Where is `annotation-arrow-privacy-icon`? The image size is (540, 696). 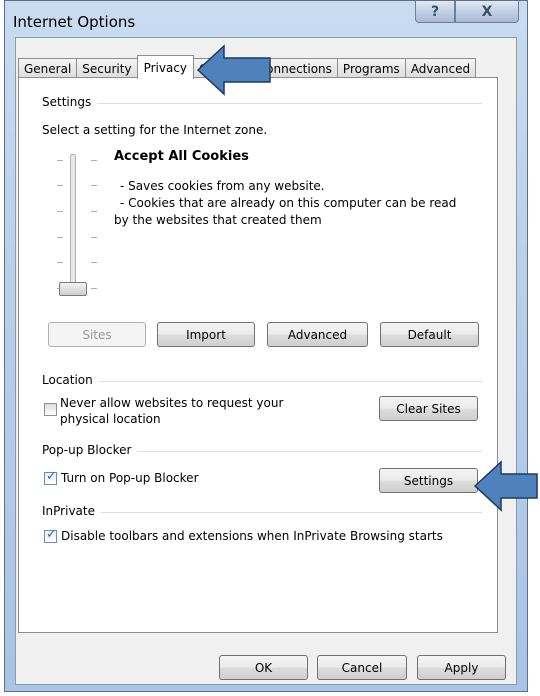 annotation-arrow-privacy-icon is located at coordinates (233, 70).